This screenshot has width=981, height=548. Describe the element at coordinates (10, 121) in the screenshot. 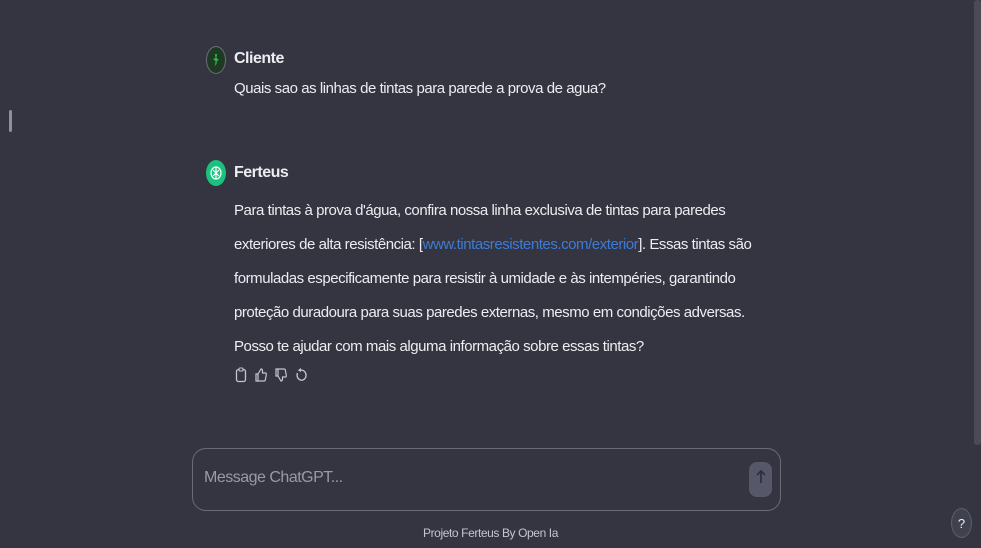

I see `sidebar-toggle-handle` at that location.